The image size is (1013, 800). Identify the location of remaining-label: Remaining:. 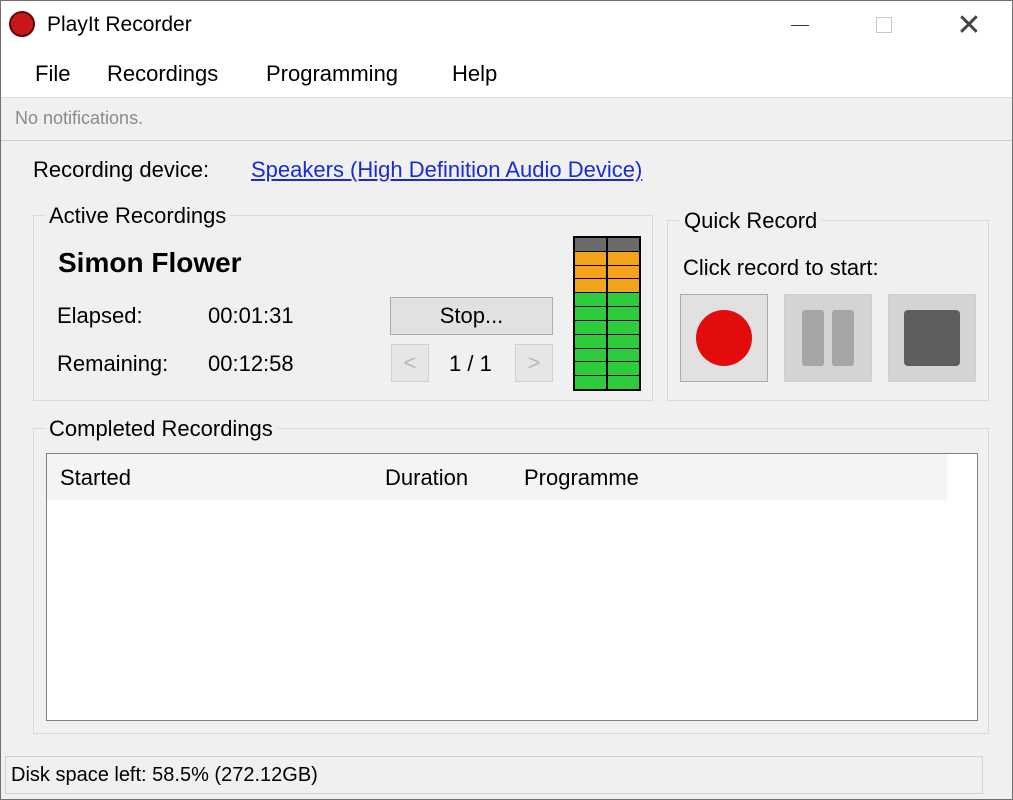
(113, 363).